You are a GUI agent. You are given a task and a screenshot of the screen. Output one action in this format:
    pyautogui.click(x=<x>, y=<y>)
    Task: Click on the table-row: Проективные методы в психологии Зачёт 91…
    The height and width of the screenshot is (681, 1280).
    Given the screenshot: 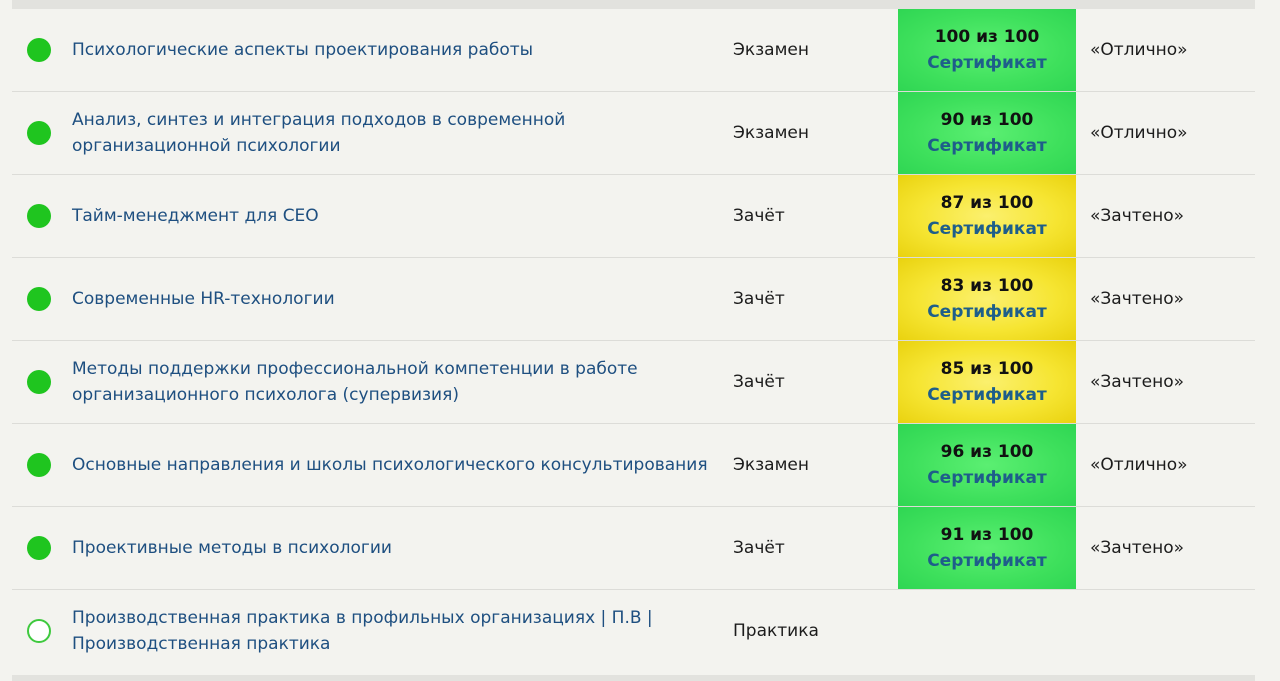 What is the action you would take?
    pyautogui.click(x=633, y=548)
    